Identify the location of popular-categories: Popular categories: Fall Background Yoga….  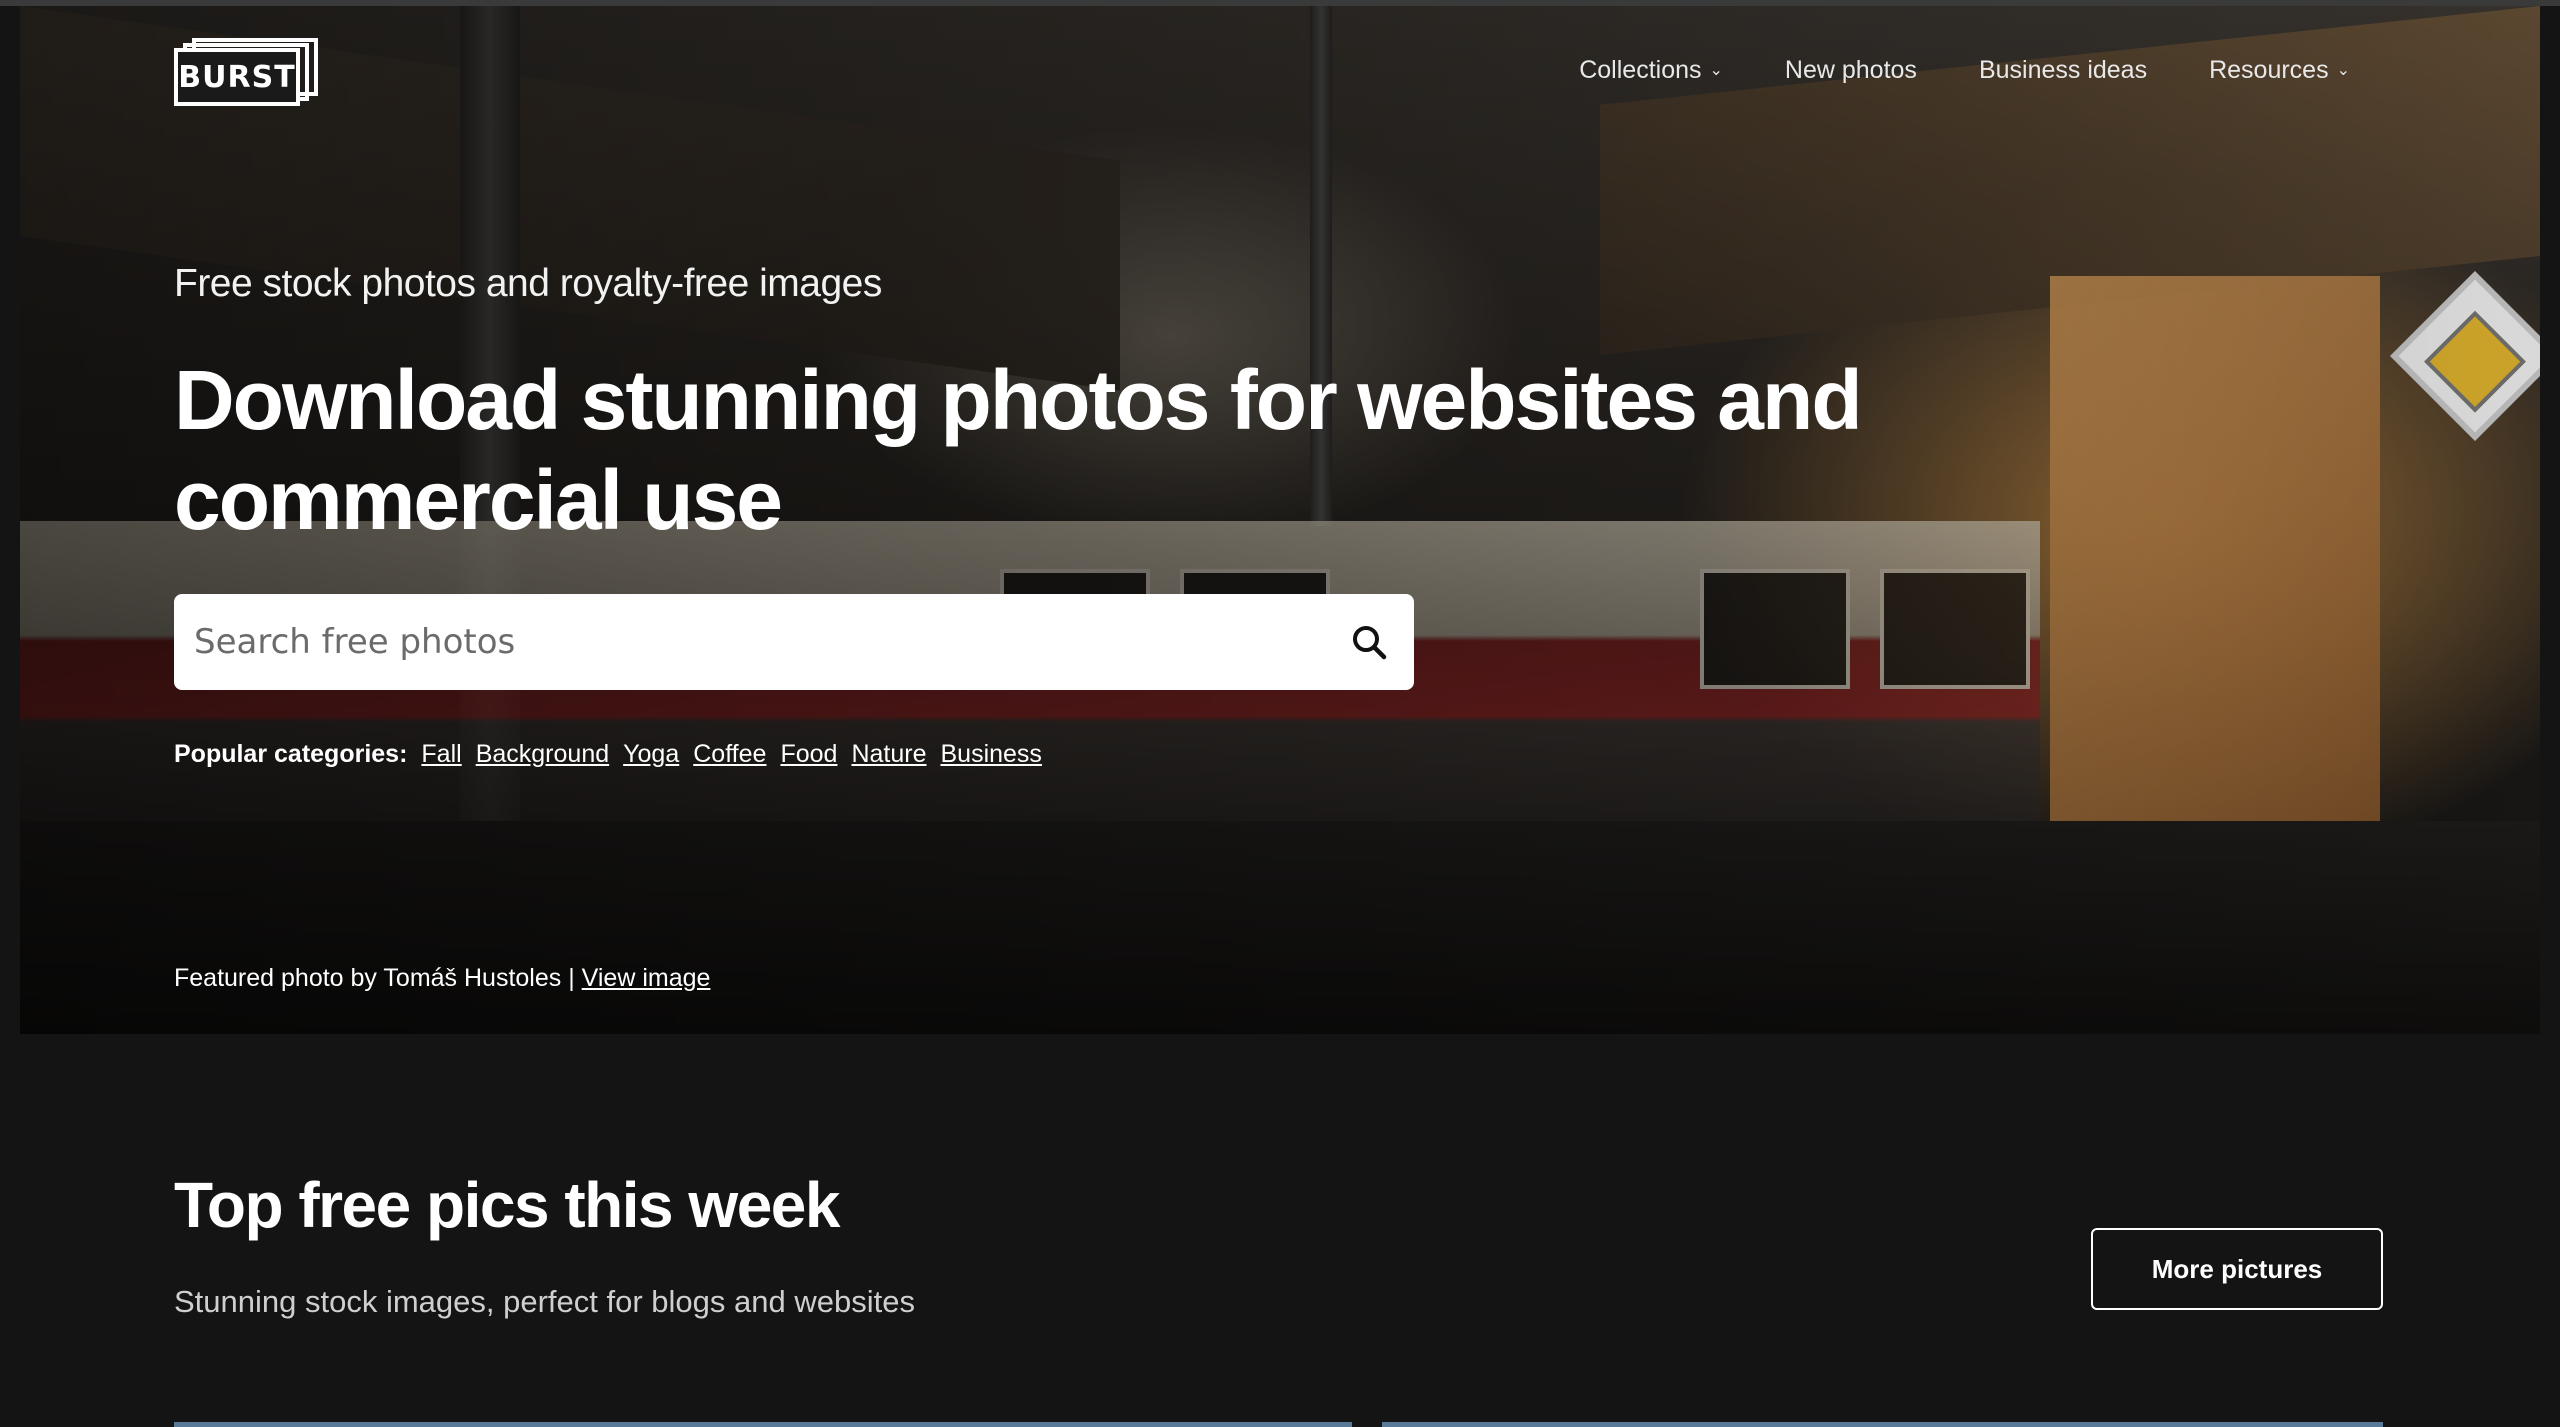
(608, 754).